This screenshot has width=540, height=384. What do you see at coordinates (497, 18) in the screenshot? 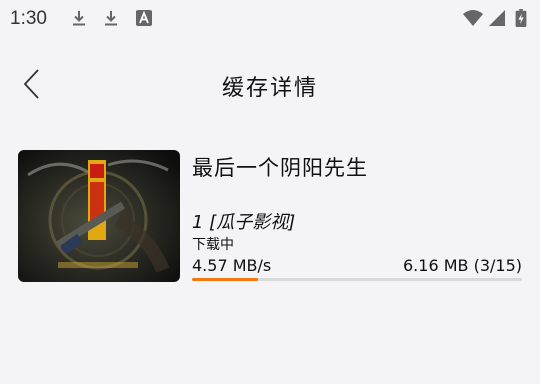
I see `signal-icon` at bounding box center [497, 18].